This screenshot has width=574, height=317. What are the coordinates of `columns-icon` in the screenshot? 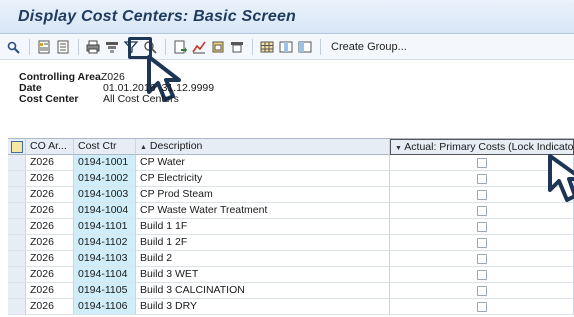 It's located at (286, 47).